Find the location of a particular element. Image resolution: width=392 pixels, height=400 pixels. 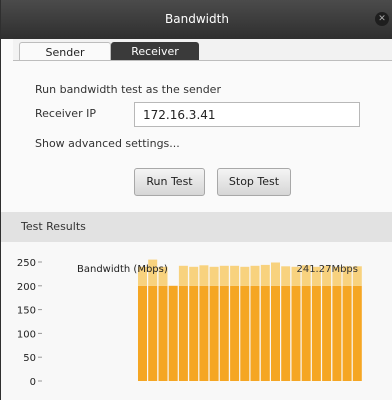

tab-bar: Sender Receiver is located at coordinates (202, 50).